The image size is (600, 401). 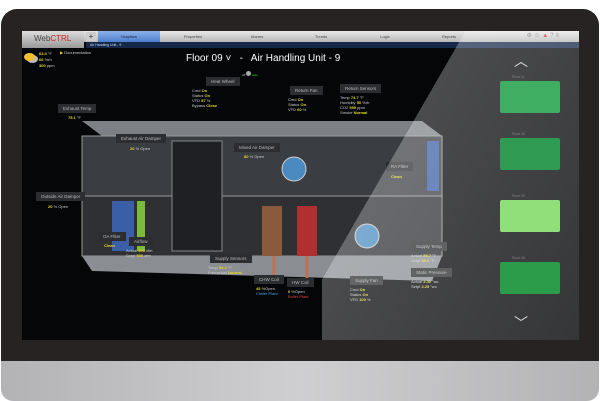 I want to click on heat-wheel-shape, so click(x=197, y=196).